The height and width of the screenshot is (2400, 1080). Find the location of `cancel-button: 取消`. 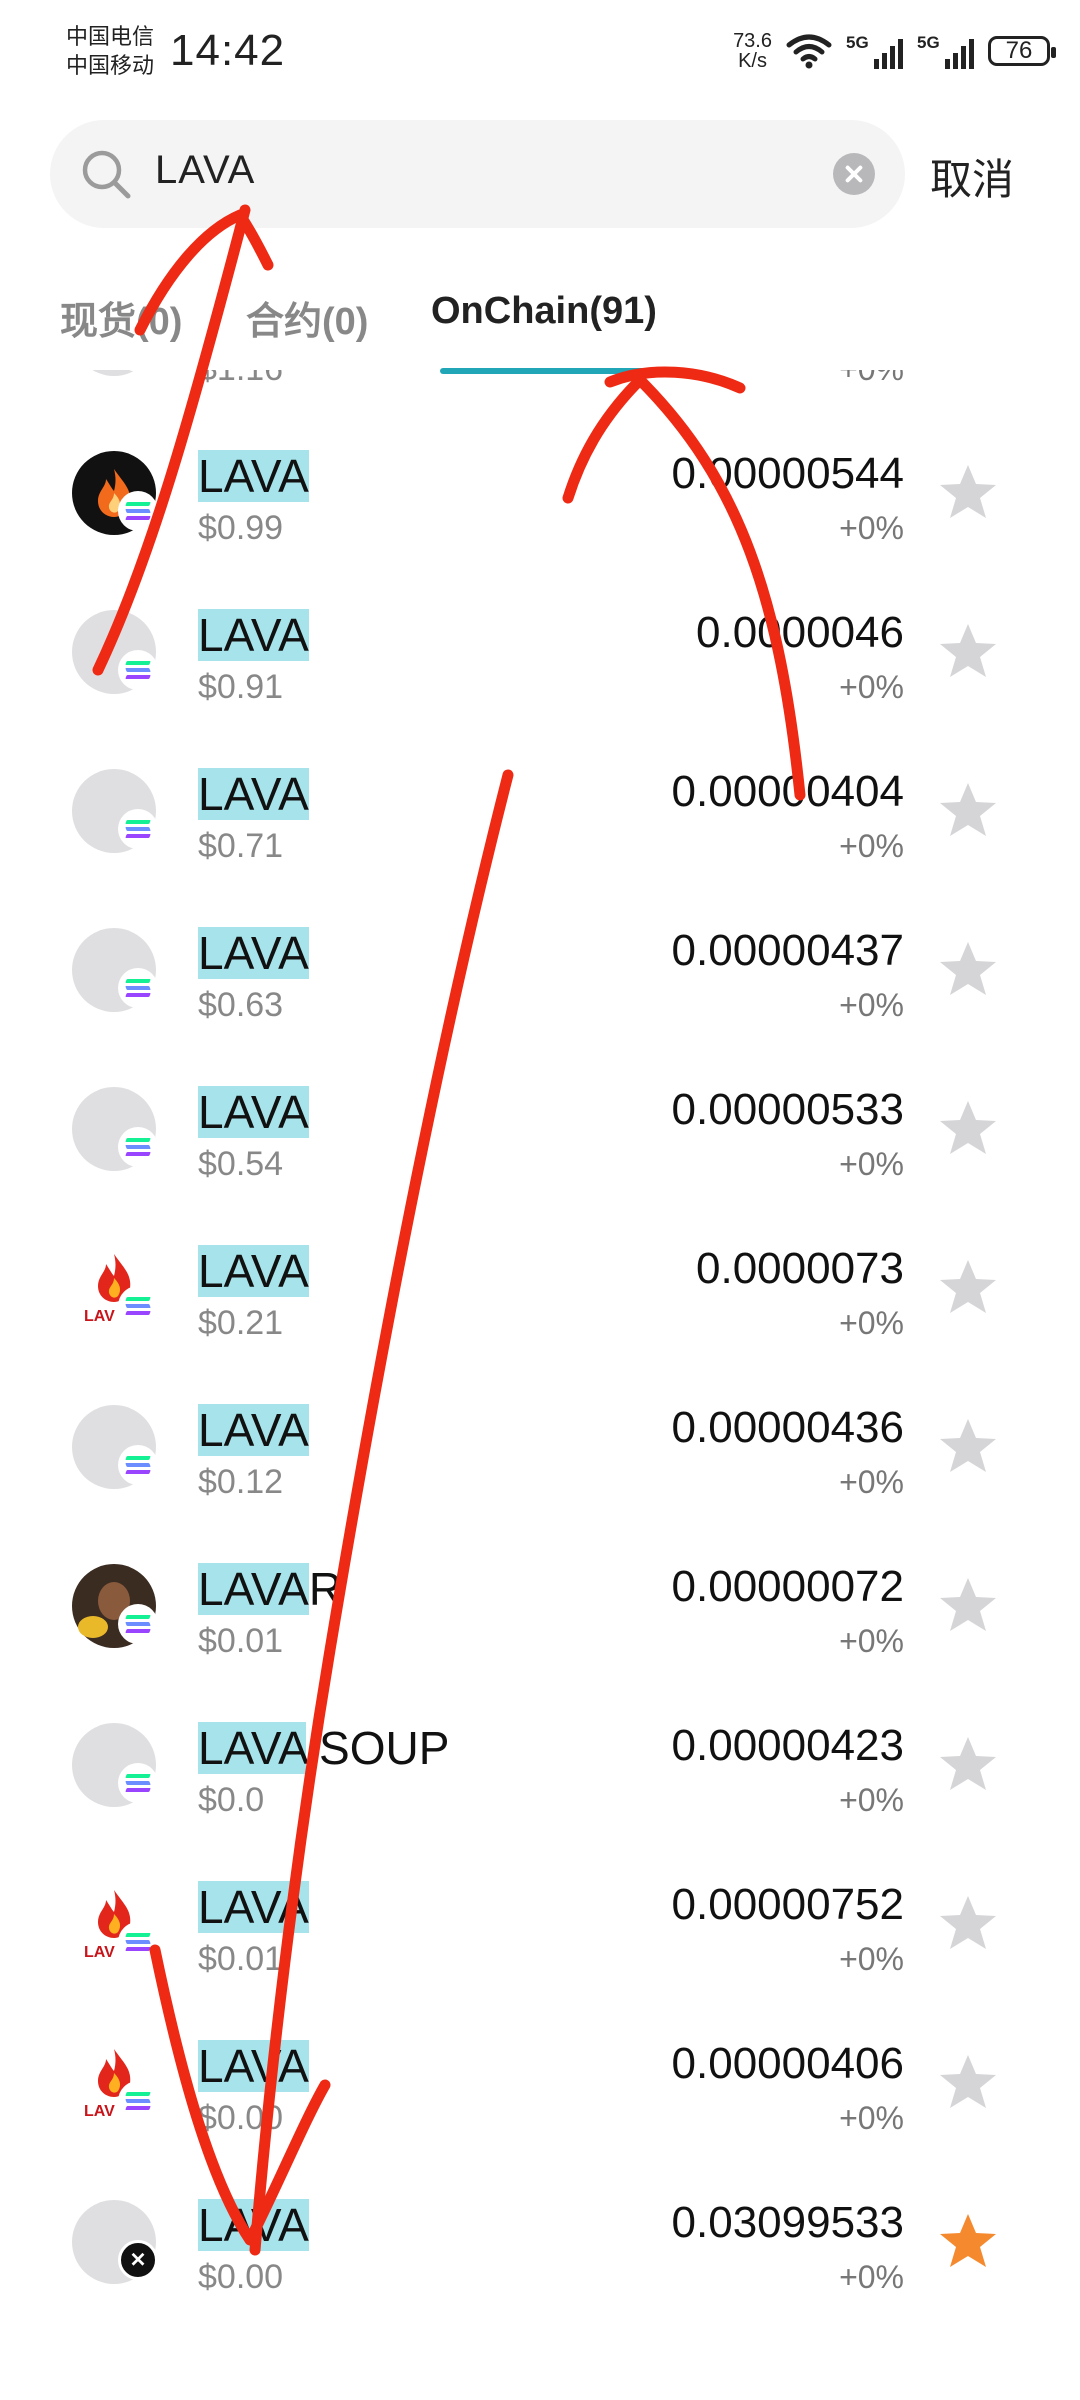

cancel-button: 取消 is located at coordinates (972, 176).